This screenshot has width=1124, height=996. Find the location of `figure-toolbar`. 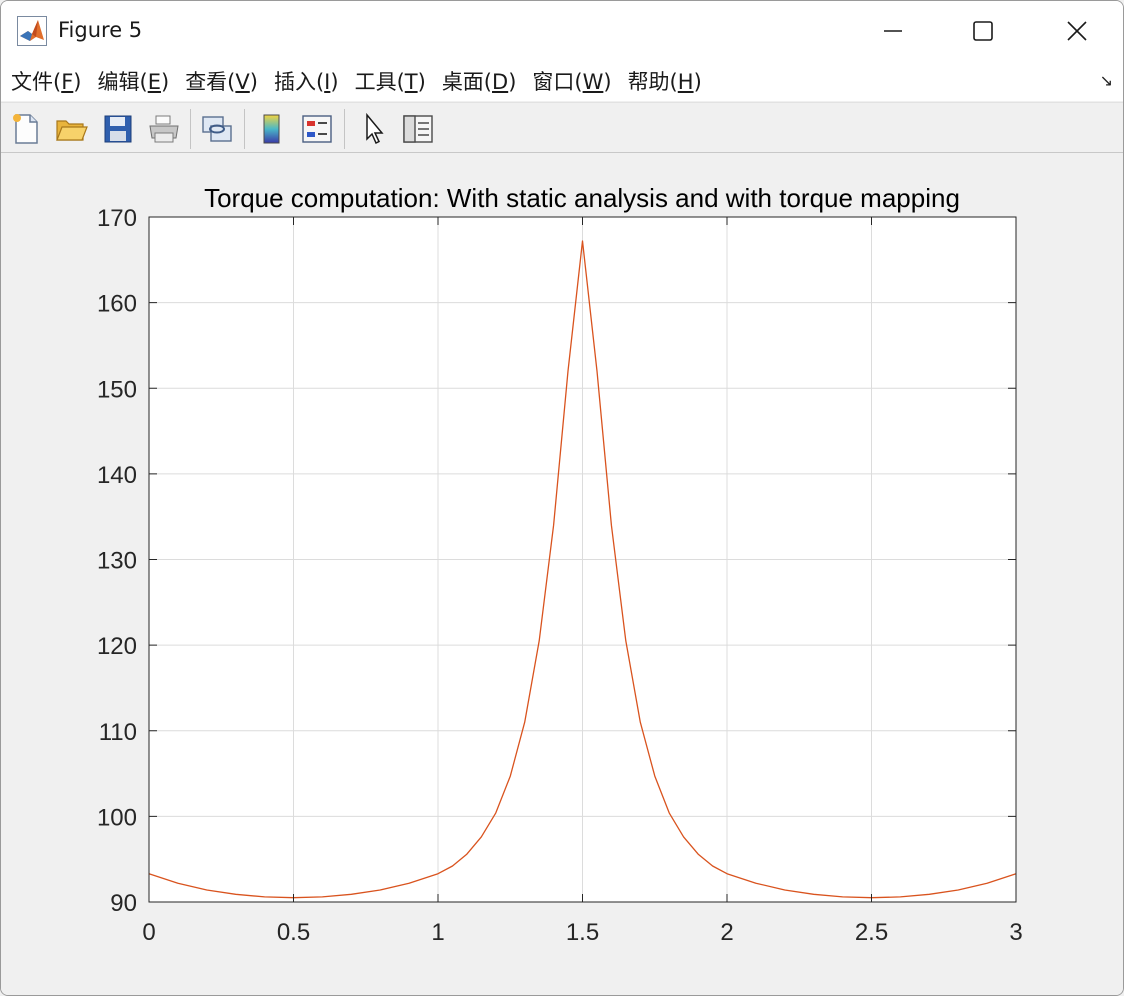

figure-toolbar is located at coordinates (562, 127).